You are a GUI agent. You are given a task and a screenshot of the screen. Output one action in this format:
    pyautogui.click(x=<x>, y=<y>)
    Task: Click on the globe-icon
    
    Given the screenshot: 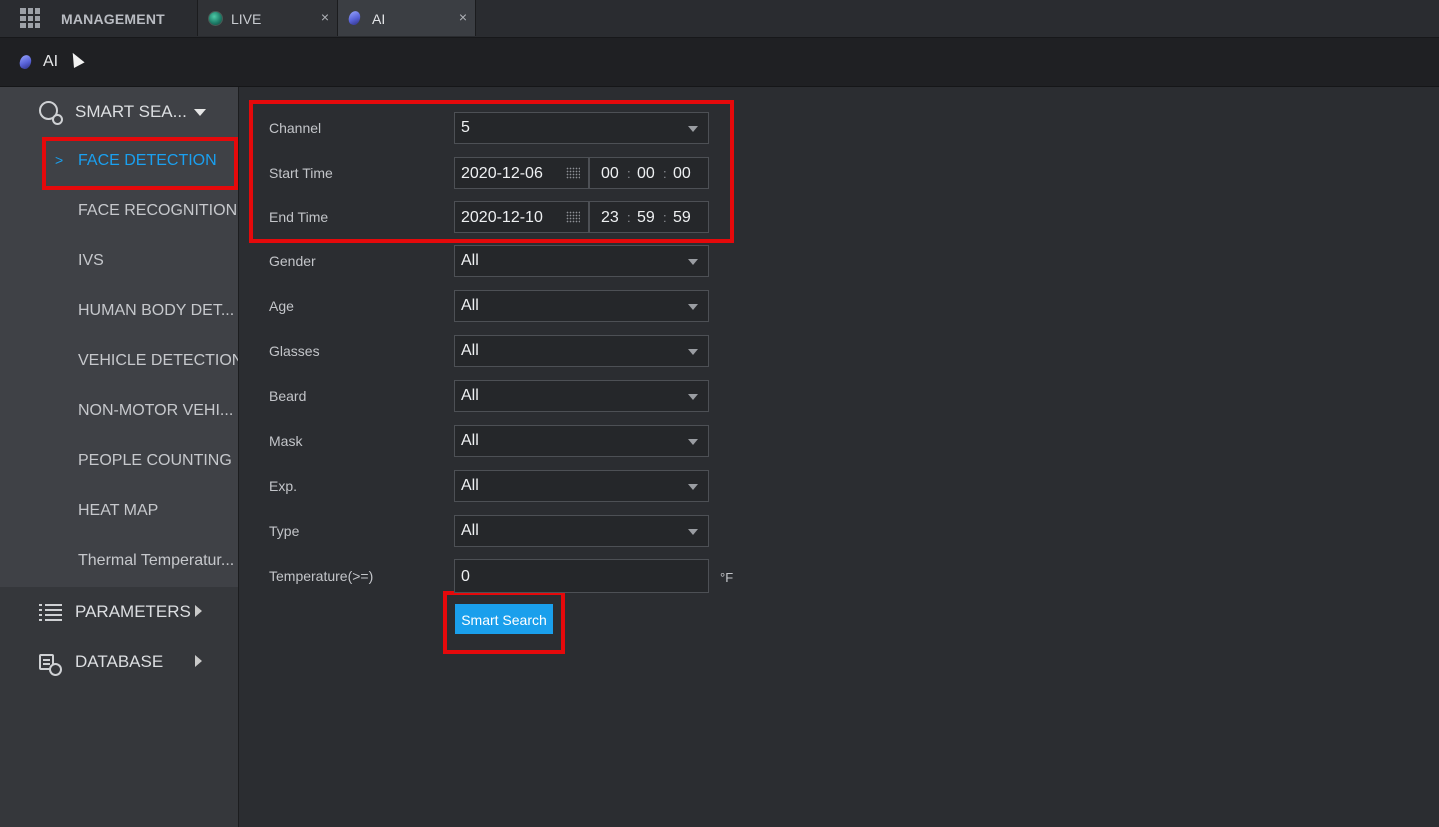 What is the action you would take?
    pyautogui.click(x=215, y=18)
    